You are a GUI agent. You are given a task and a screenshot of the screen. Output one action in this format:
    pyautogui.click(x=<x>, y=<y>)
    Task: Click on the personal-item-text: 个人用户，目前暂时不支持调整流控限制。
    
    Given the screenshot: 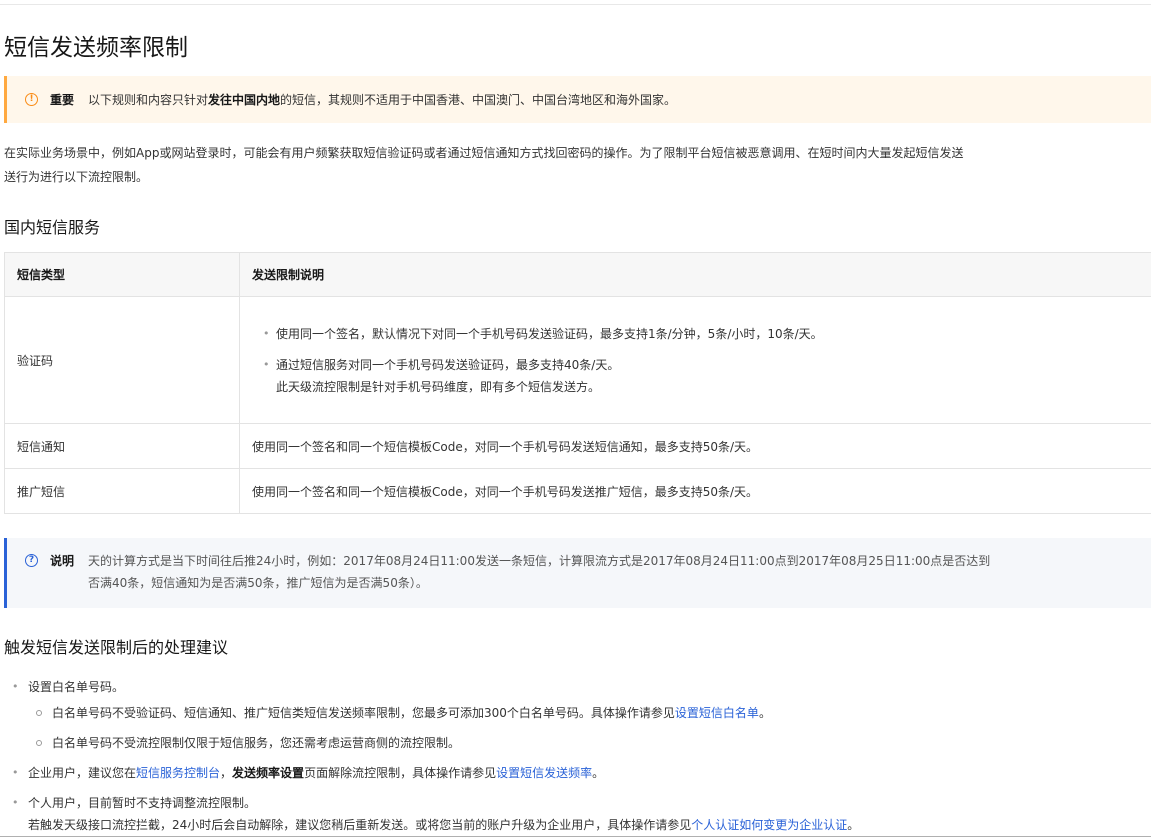 What is the action you would take?
    pyautogui.click(x=142, y=803)
    